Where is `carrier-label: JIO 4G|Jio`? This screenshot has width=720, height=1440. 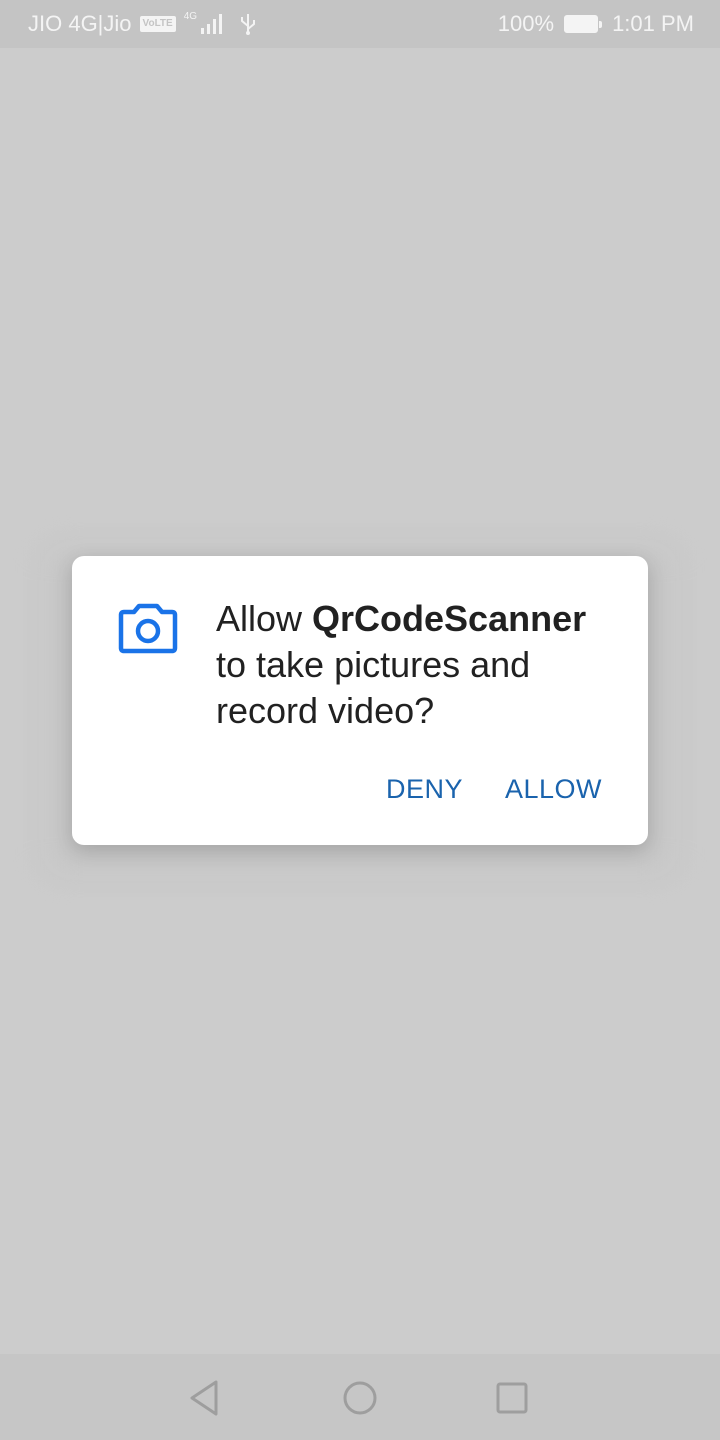
carrier-label: JIO 4G|Jio is located at coordinates (80, 23).